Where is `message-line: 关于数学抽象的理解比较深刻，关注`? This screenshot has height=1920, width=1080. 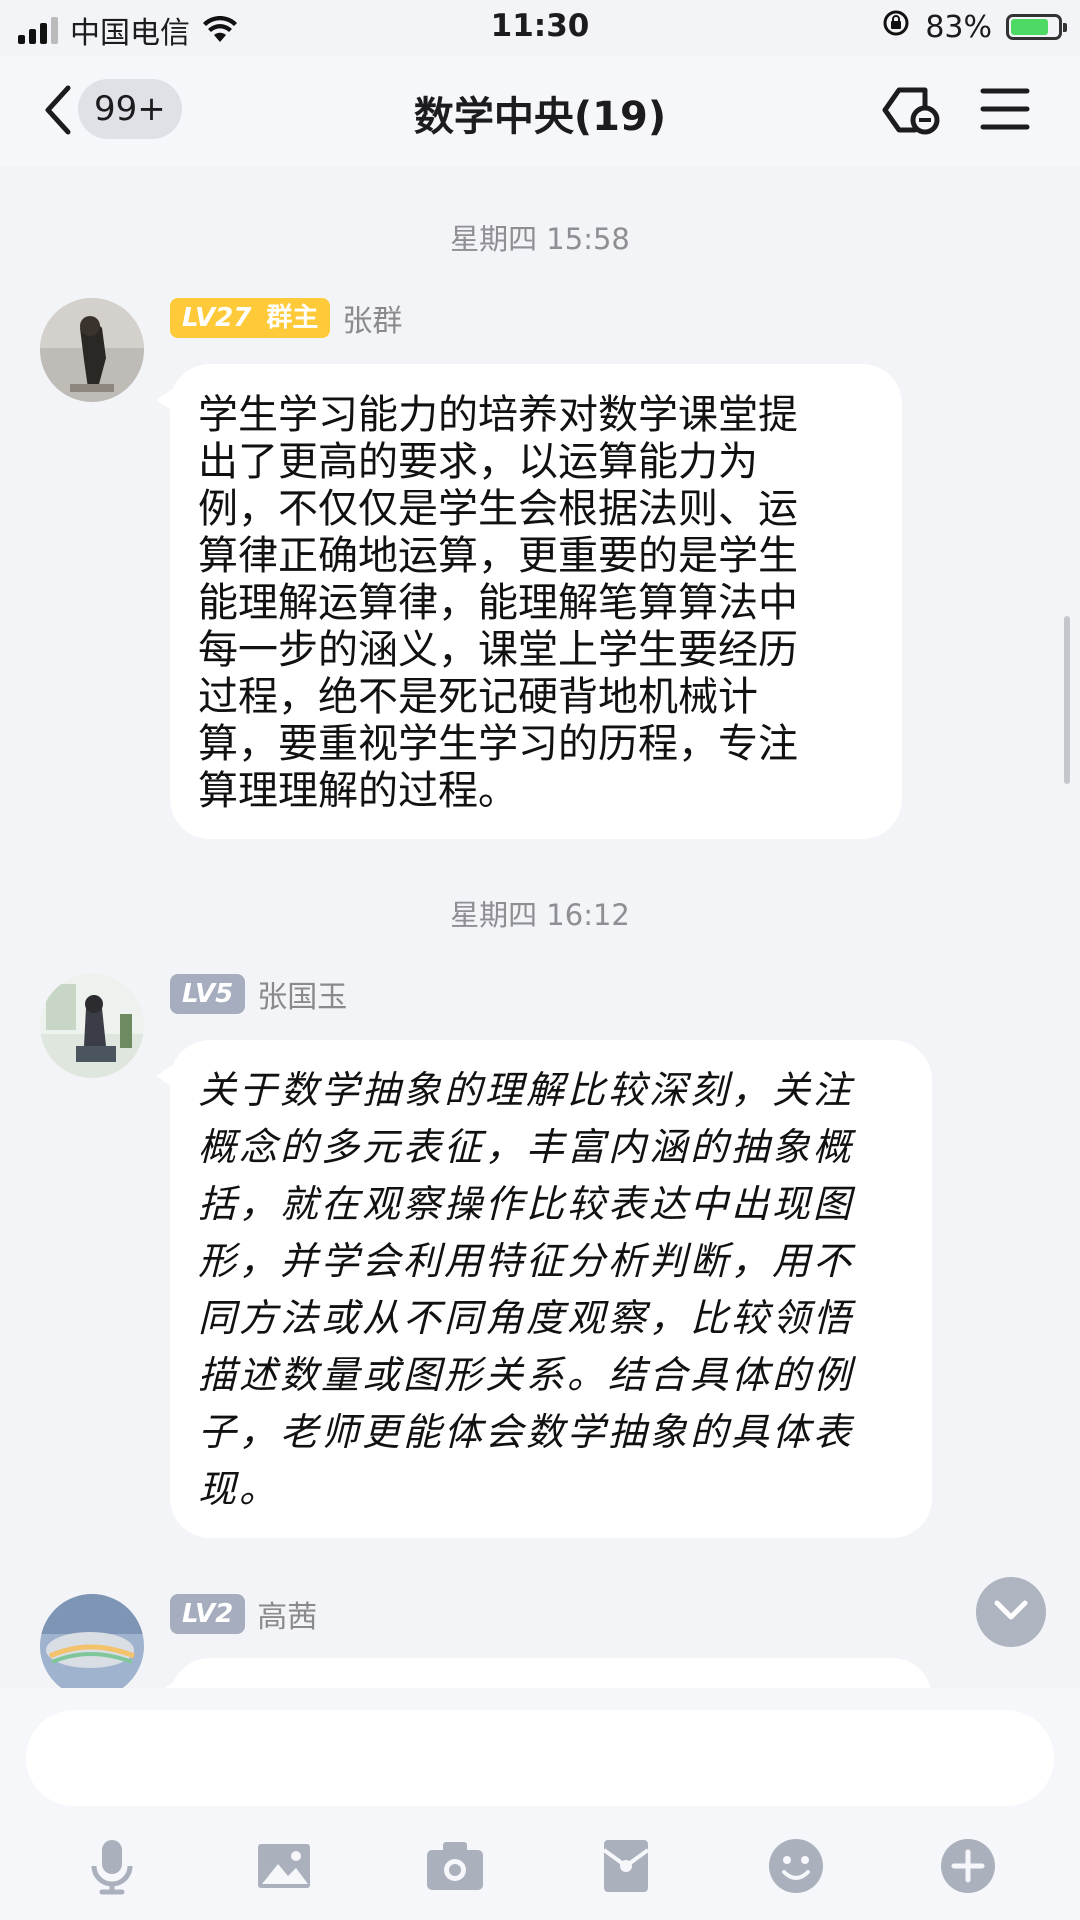 message-line: 关于数学抽象的理解比较深刻，关注 is located at coordinates (526, 1090).